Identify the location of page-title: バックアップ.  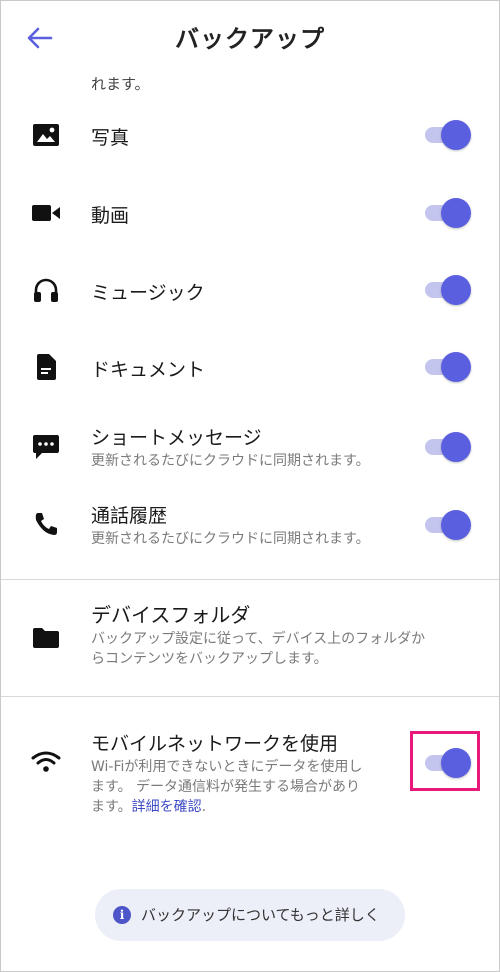
(250, 39).